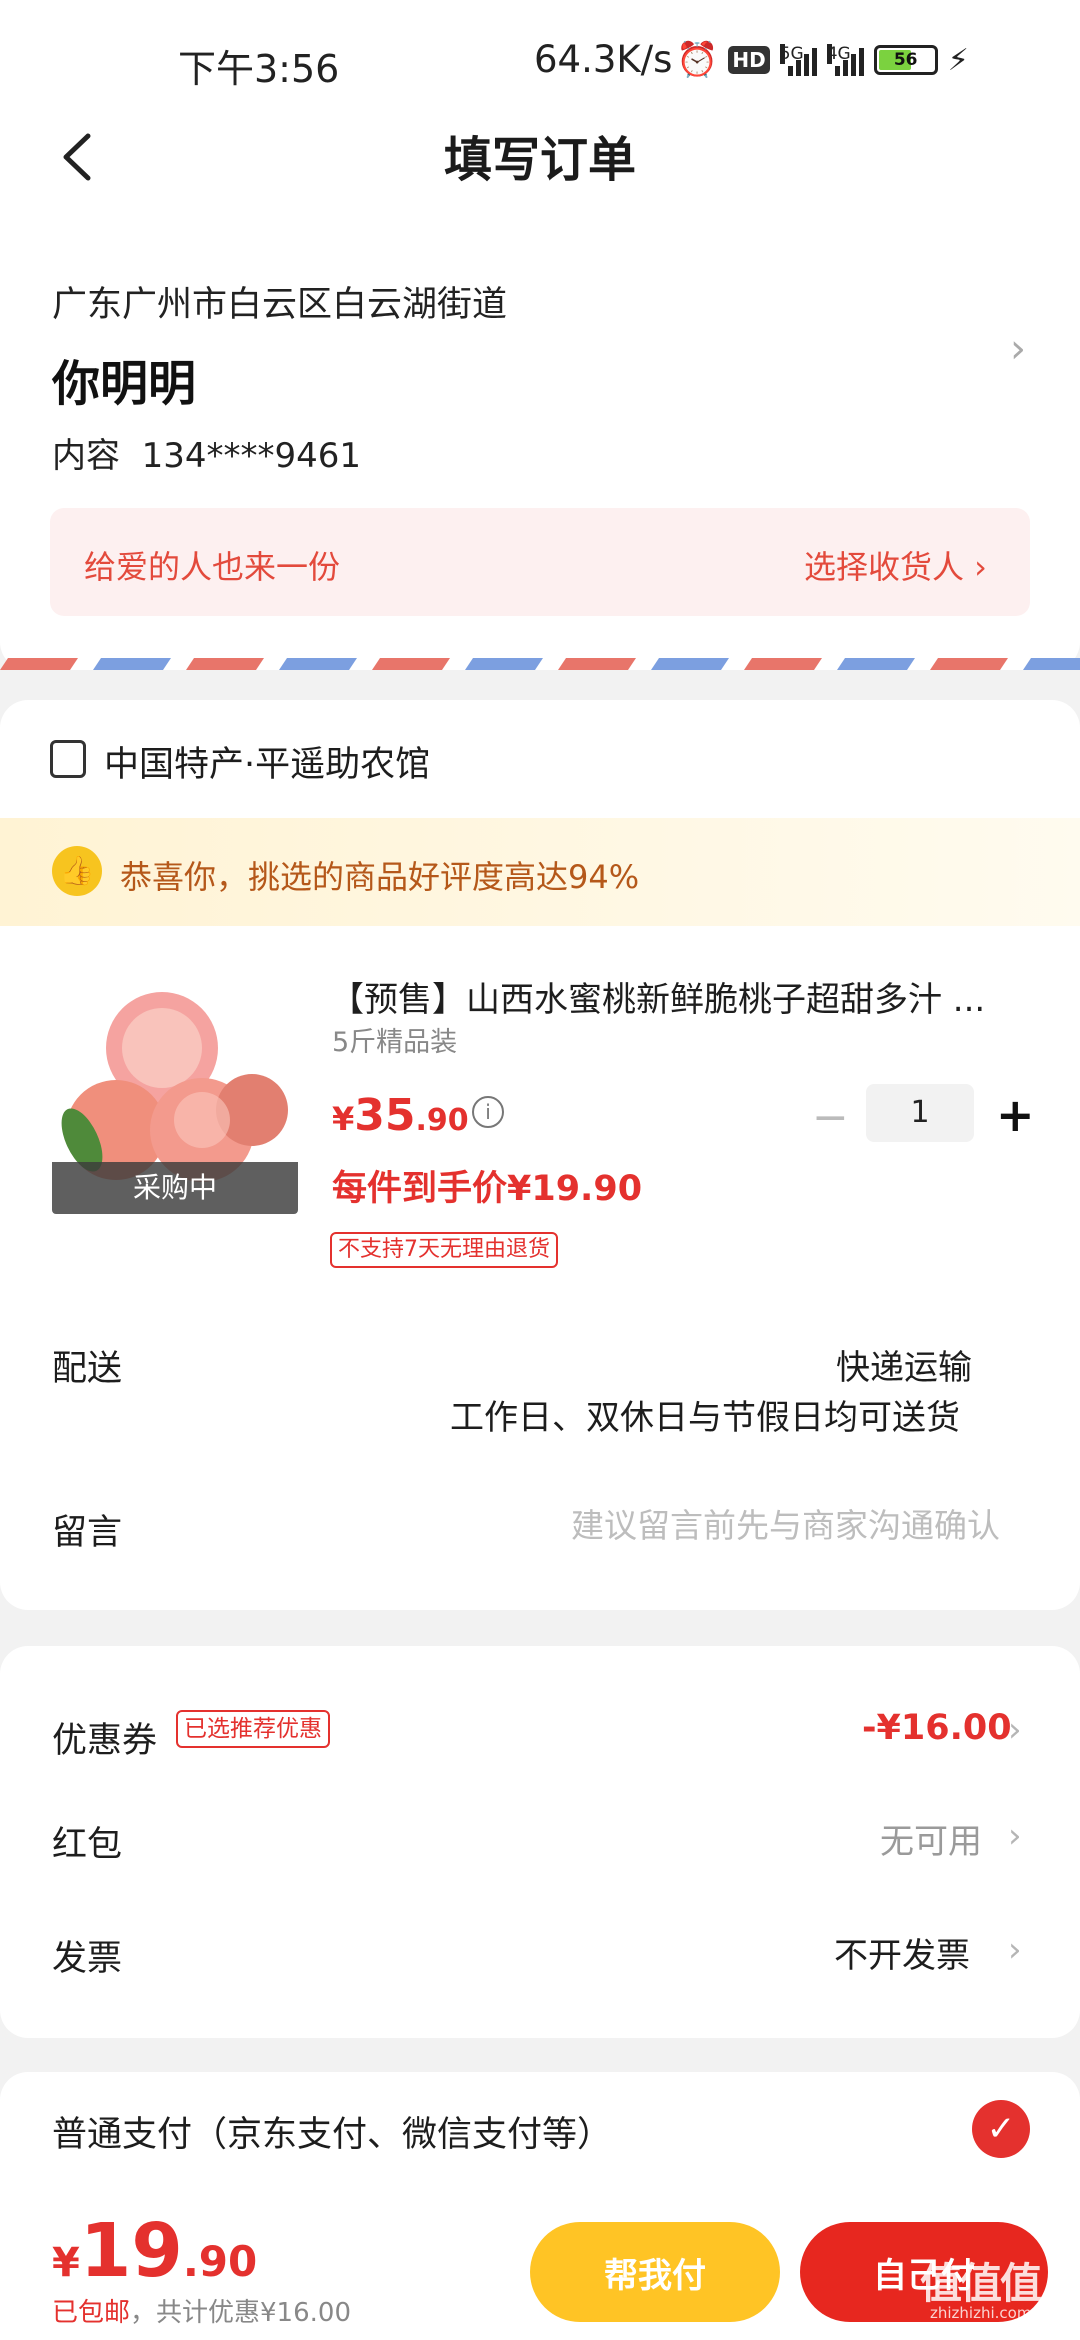 Image resolution: width=1080 pixels, height=2340 pixels. Describe the element at coordinates (730, 1525) in the screenshot. I see `message-input` at that location.